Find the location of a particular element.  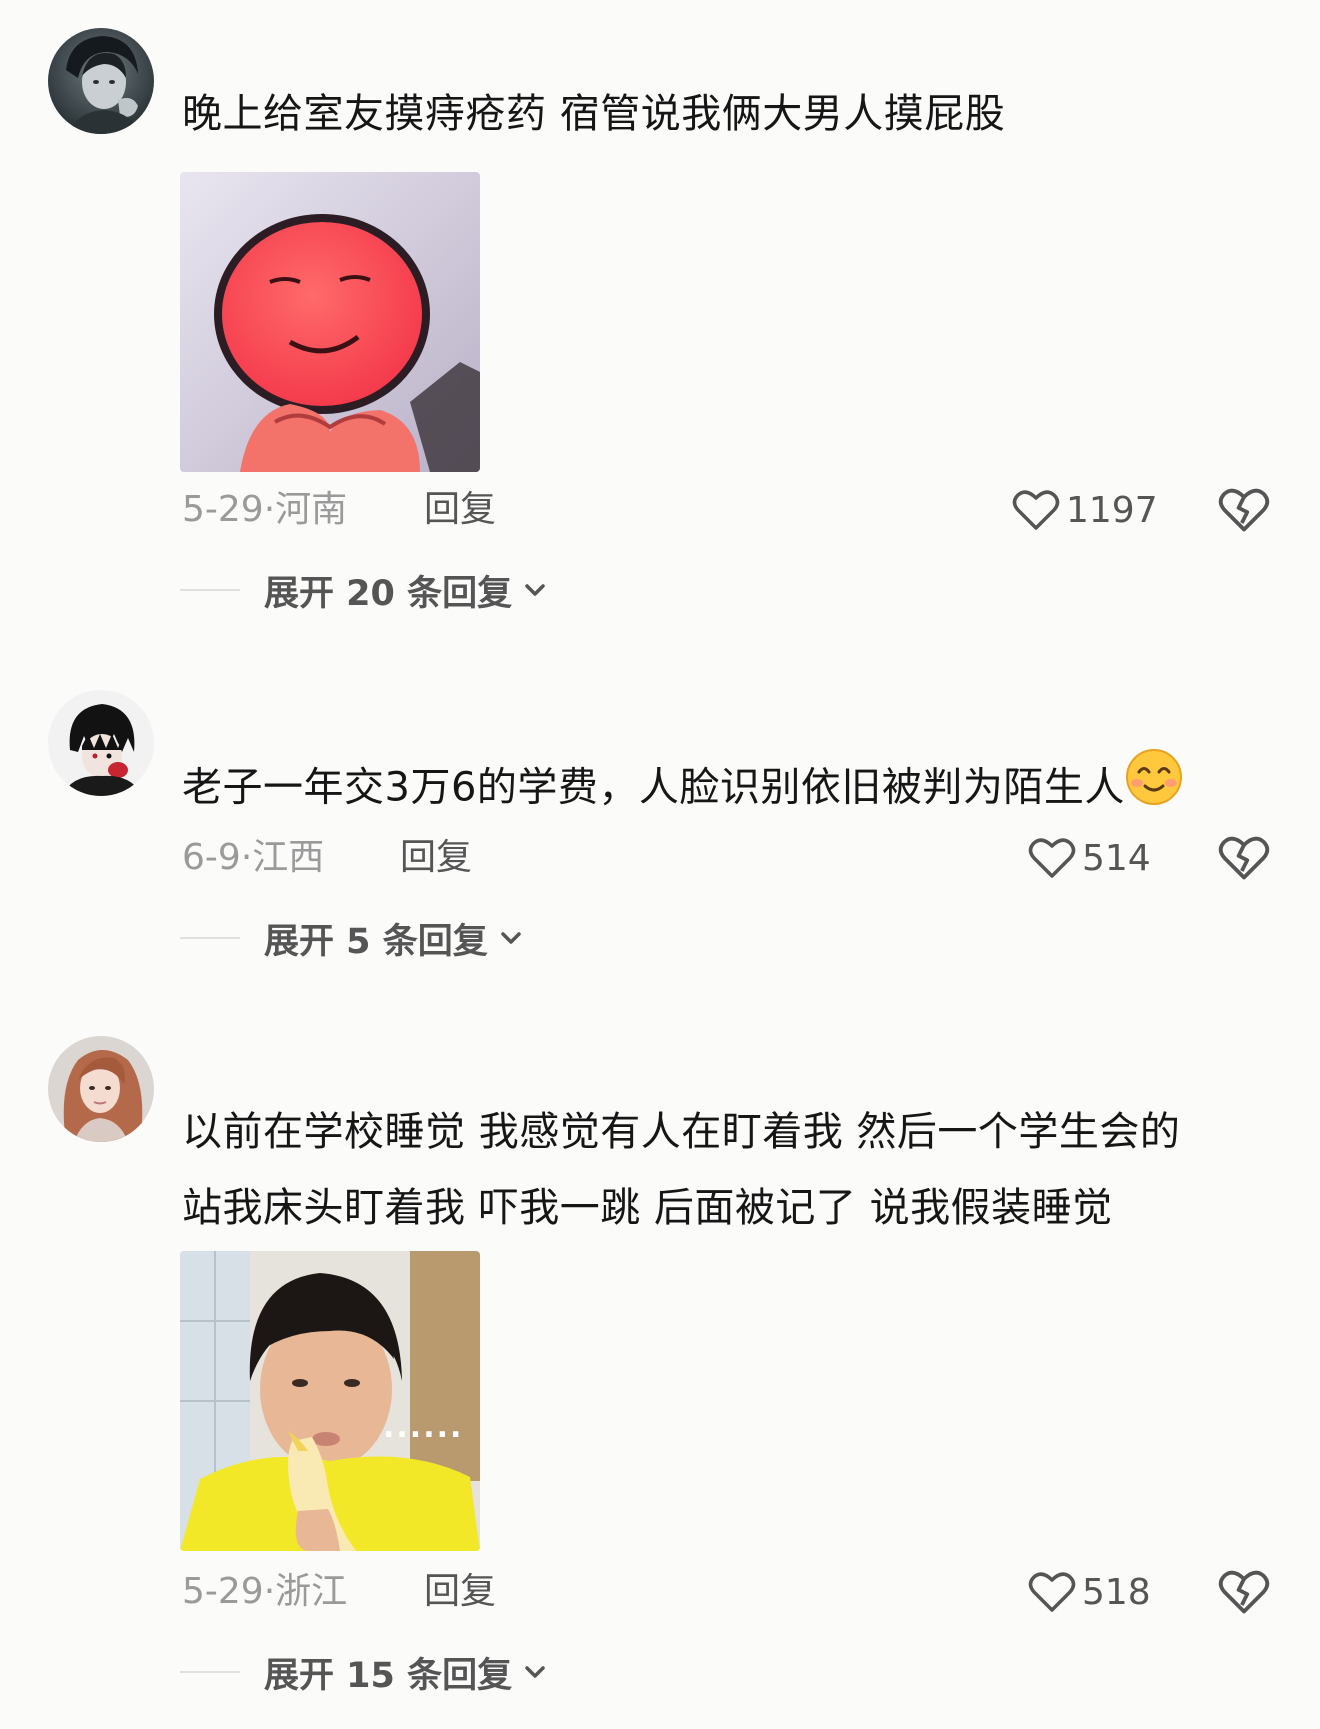

comment-meta: 5-29·河南 is located at coordinates (264, 510).